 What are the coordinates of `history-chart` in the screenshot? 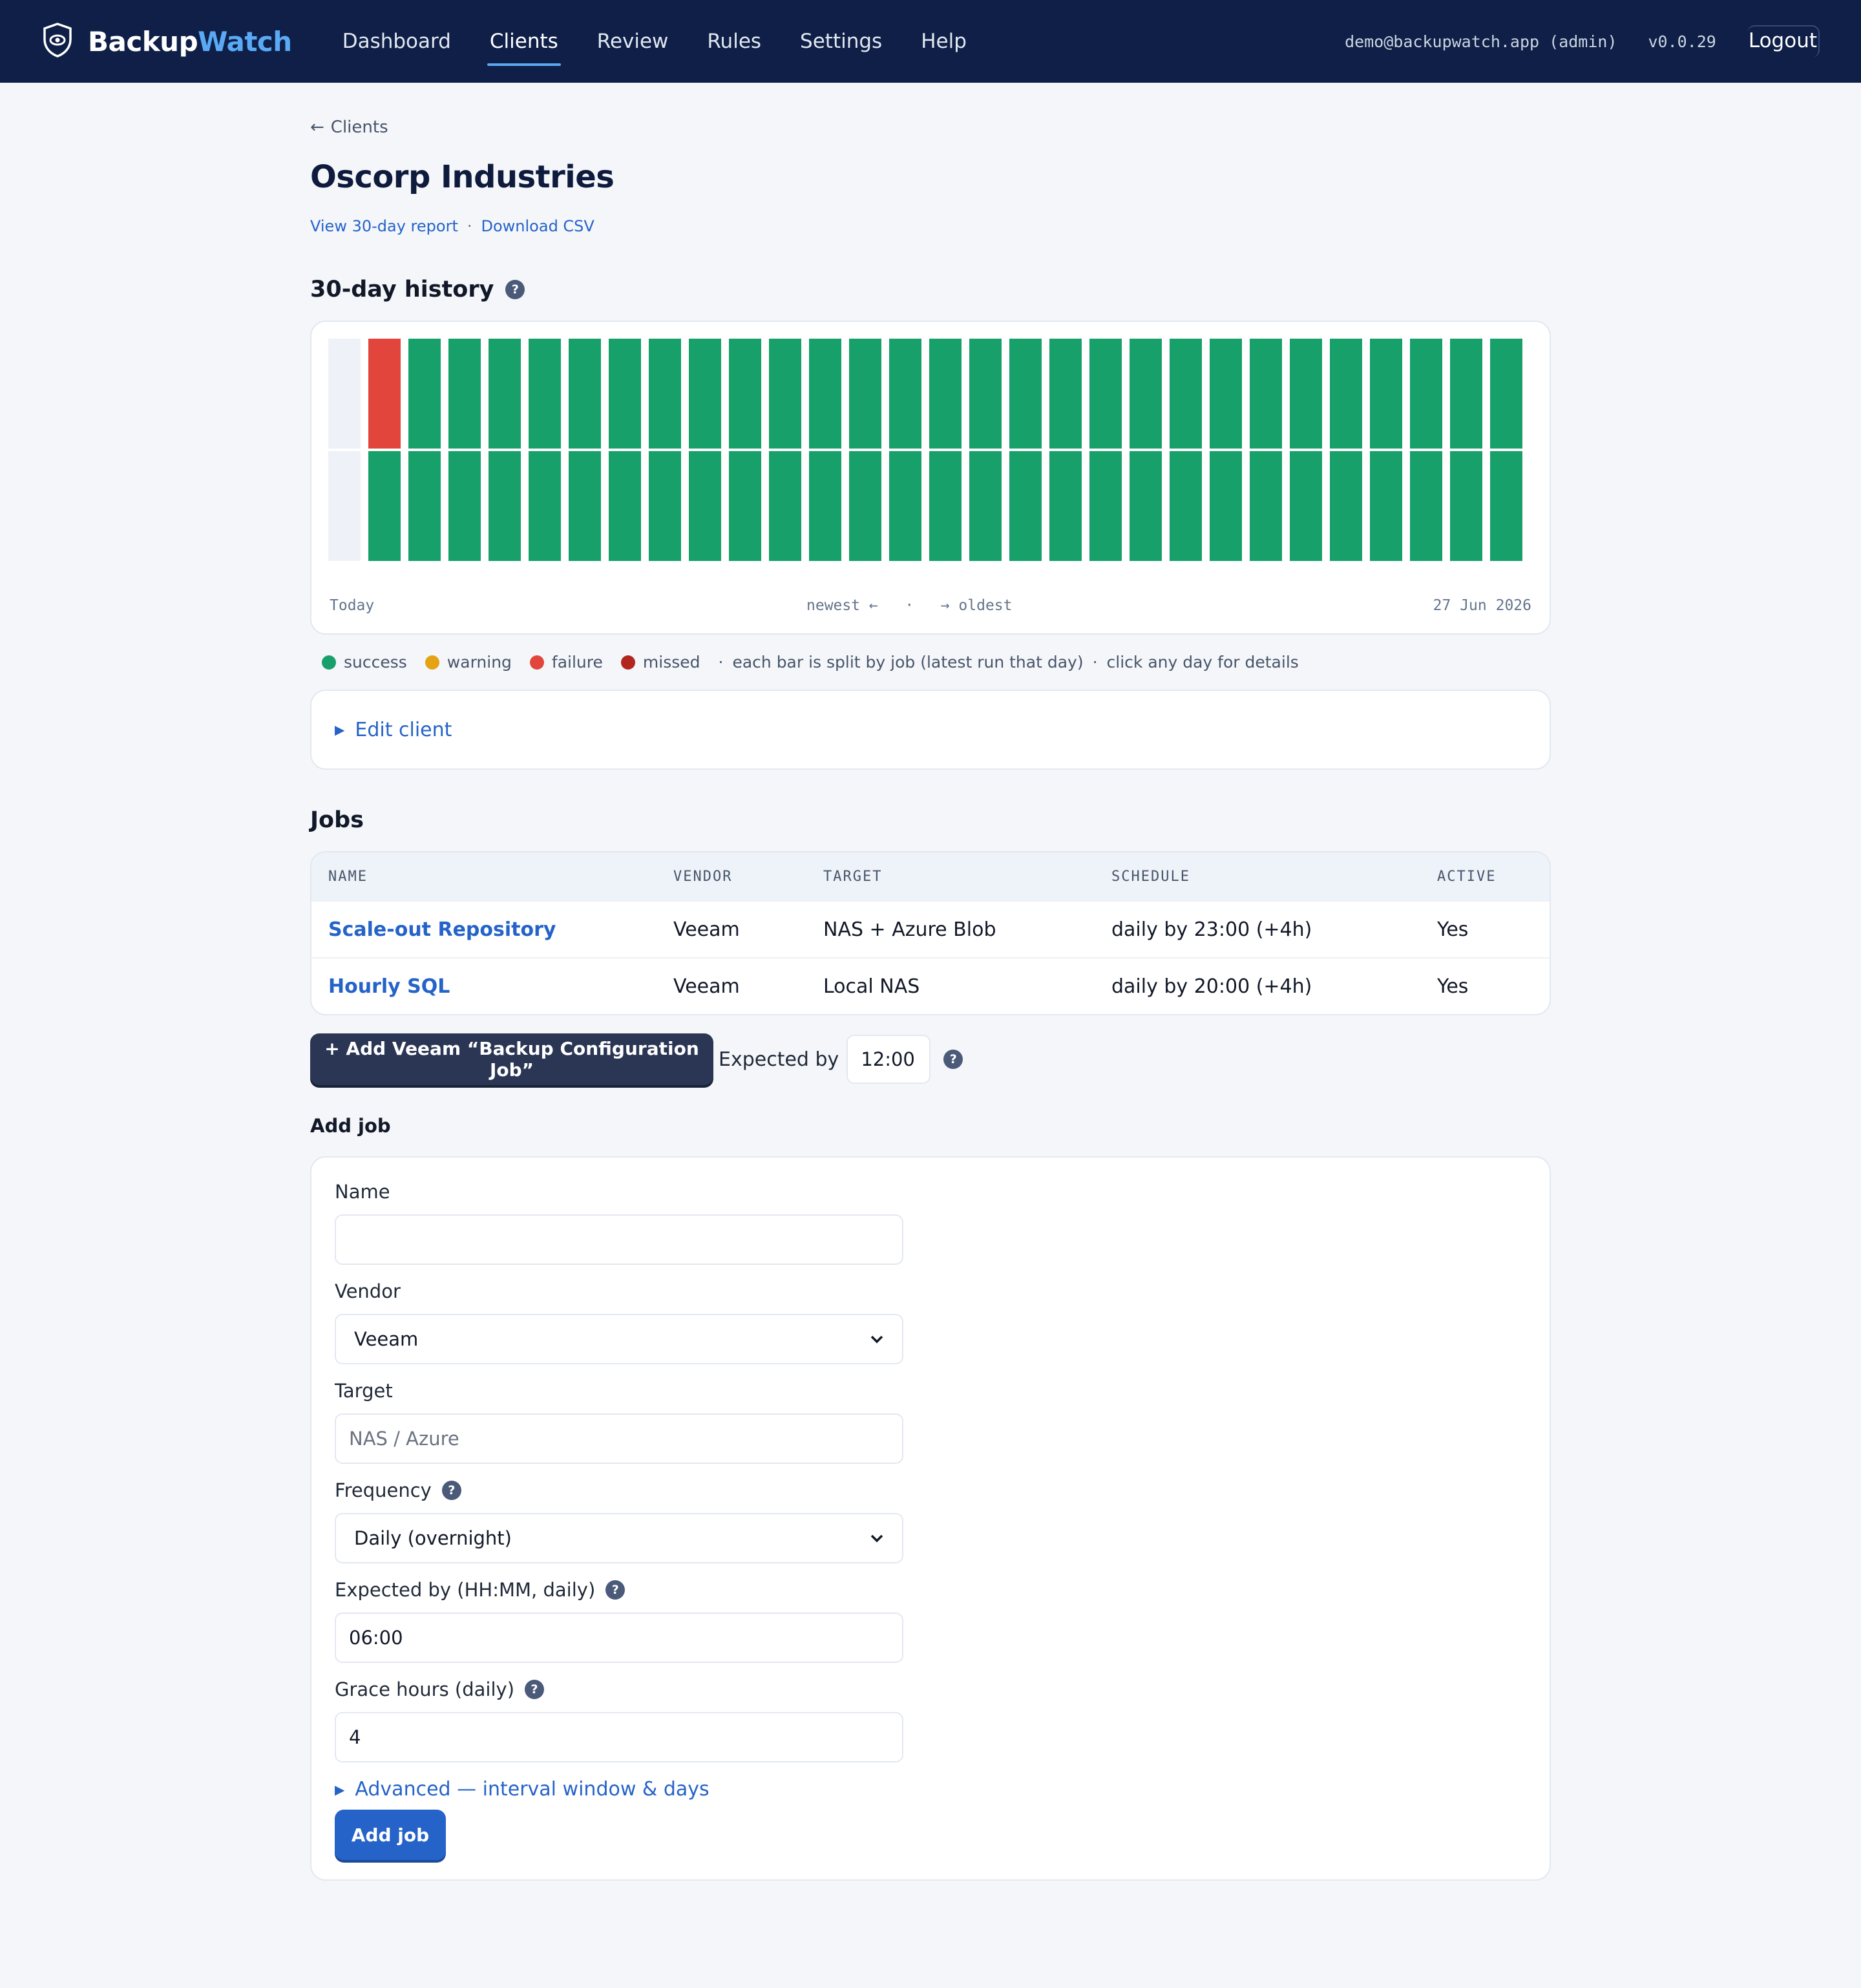 It's located at (931, 450).